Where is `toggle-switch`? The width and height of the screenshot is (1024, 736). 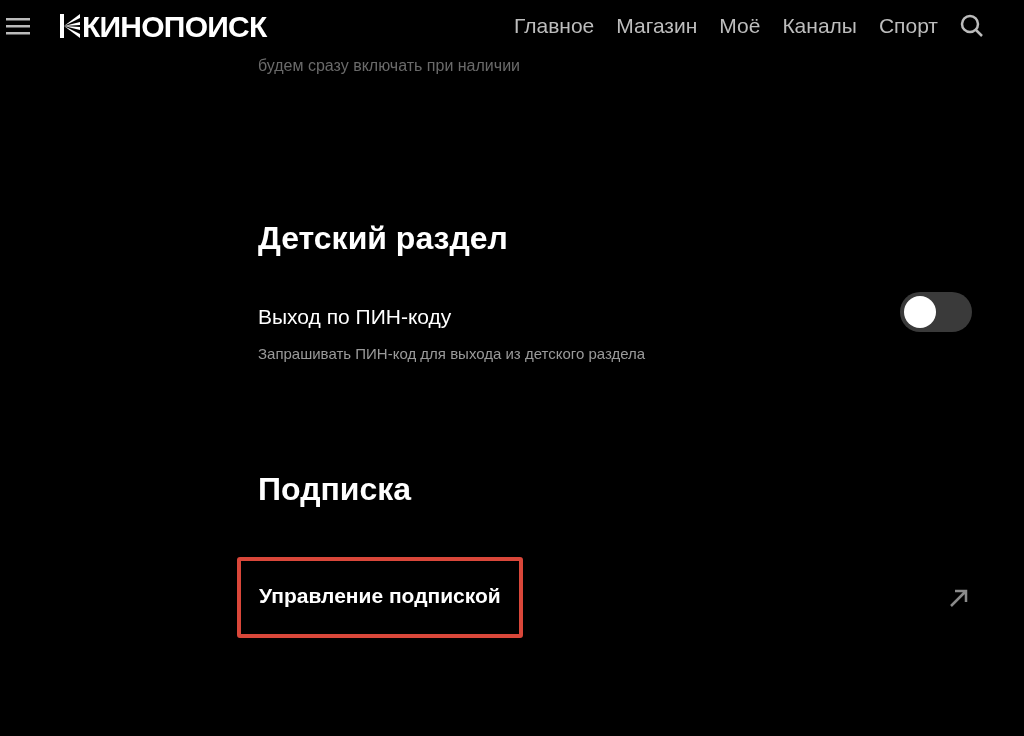
toggle-switch is located at coordinates (936, 312).